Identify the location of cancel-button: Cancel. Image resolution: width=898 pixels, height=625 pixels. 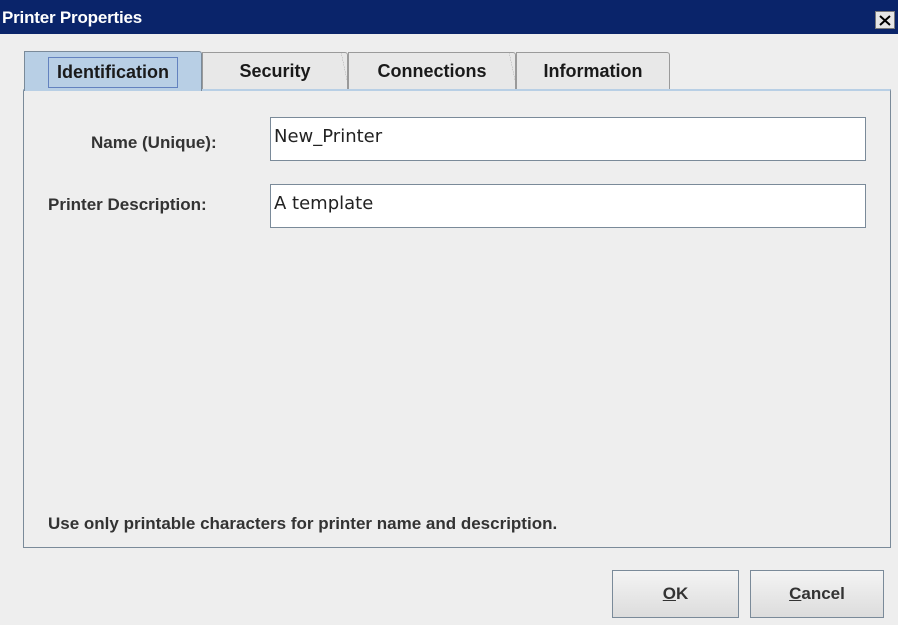
(817, 594).